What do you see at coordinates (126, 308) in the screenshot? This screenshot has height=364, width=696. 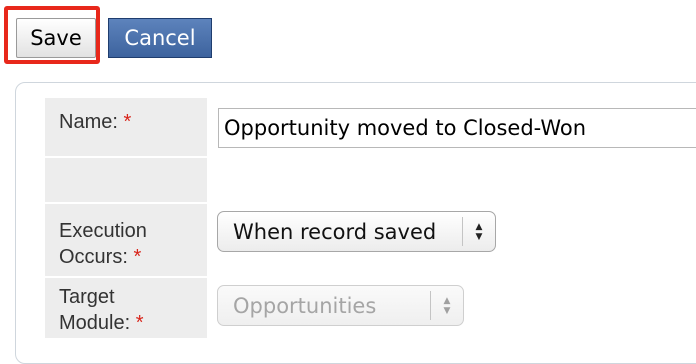 I see `target-module-label: Target Module: *` at bounding box center [126, 308].